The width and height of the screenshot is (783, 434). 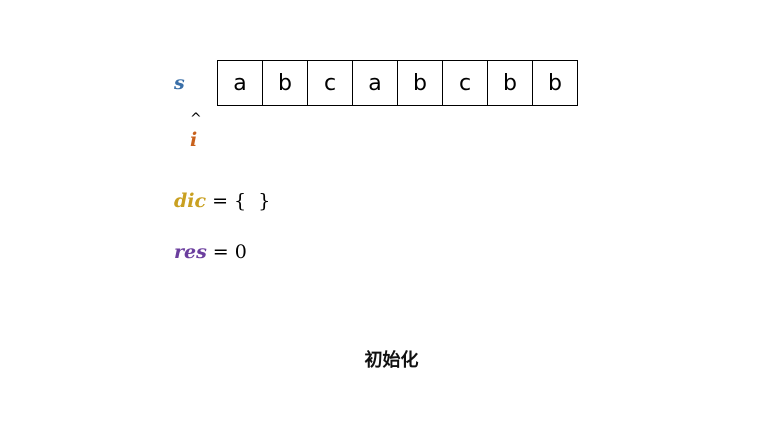 What do you see at coordinates (241, 201) in the screenshot?
I see `dic-value: = { }` at bounding box center [241, 201].